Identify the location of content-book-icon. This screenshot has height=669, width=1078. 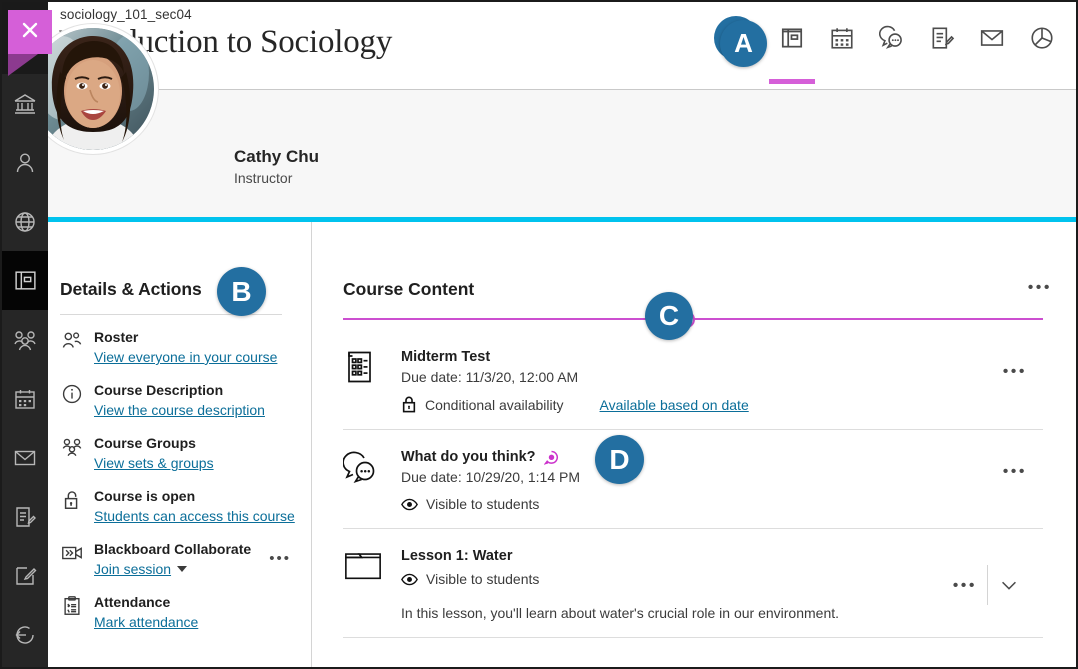
(792, 40).